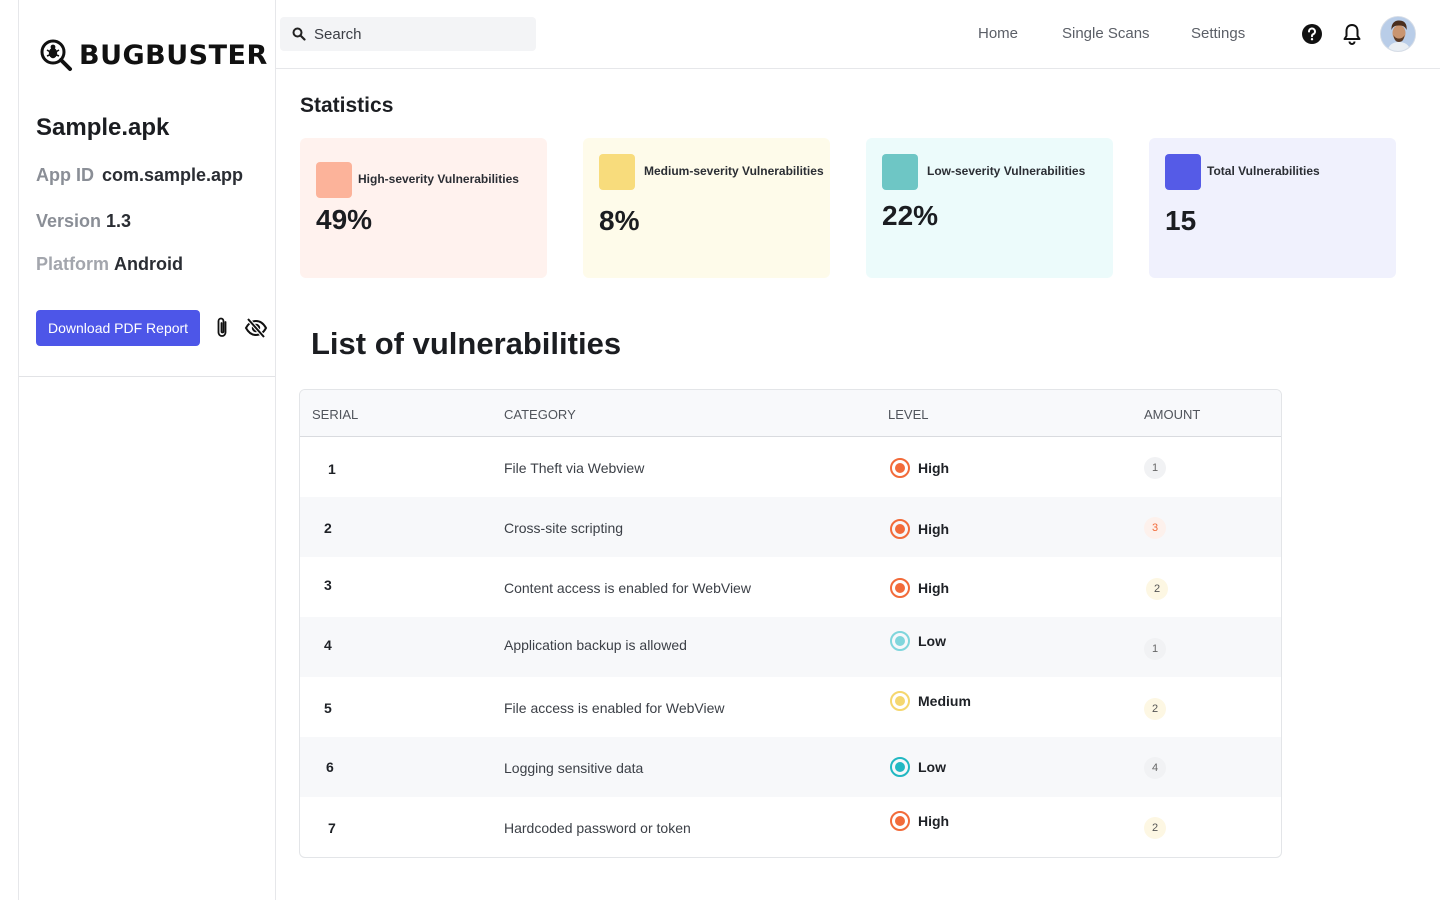  Describe the element at coordinates (944, 701) in the screenshot. I see `row-level-label: Medium` at that location.